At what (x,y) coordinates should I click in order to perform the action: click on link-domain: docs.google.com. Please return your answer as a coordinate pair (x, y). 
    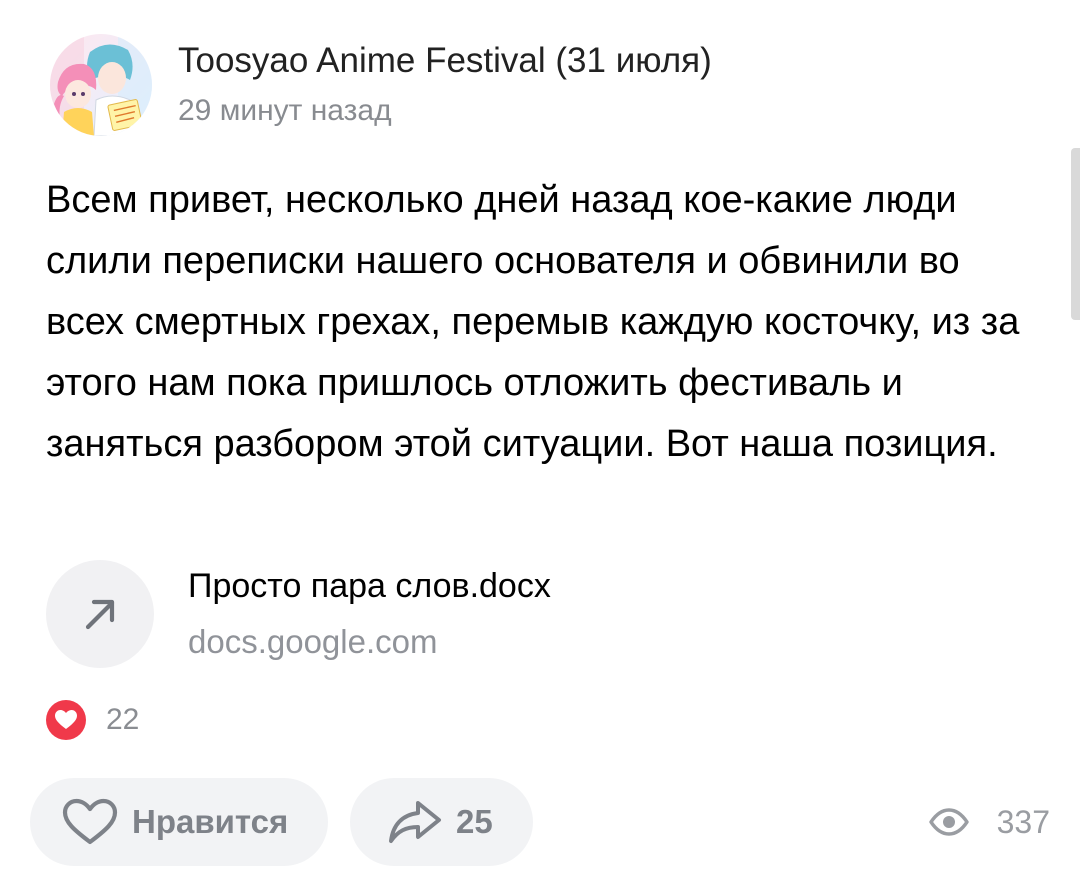
    Looking at the image, I should click on (313, 641).